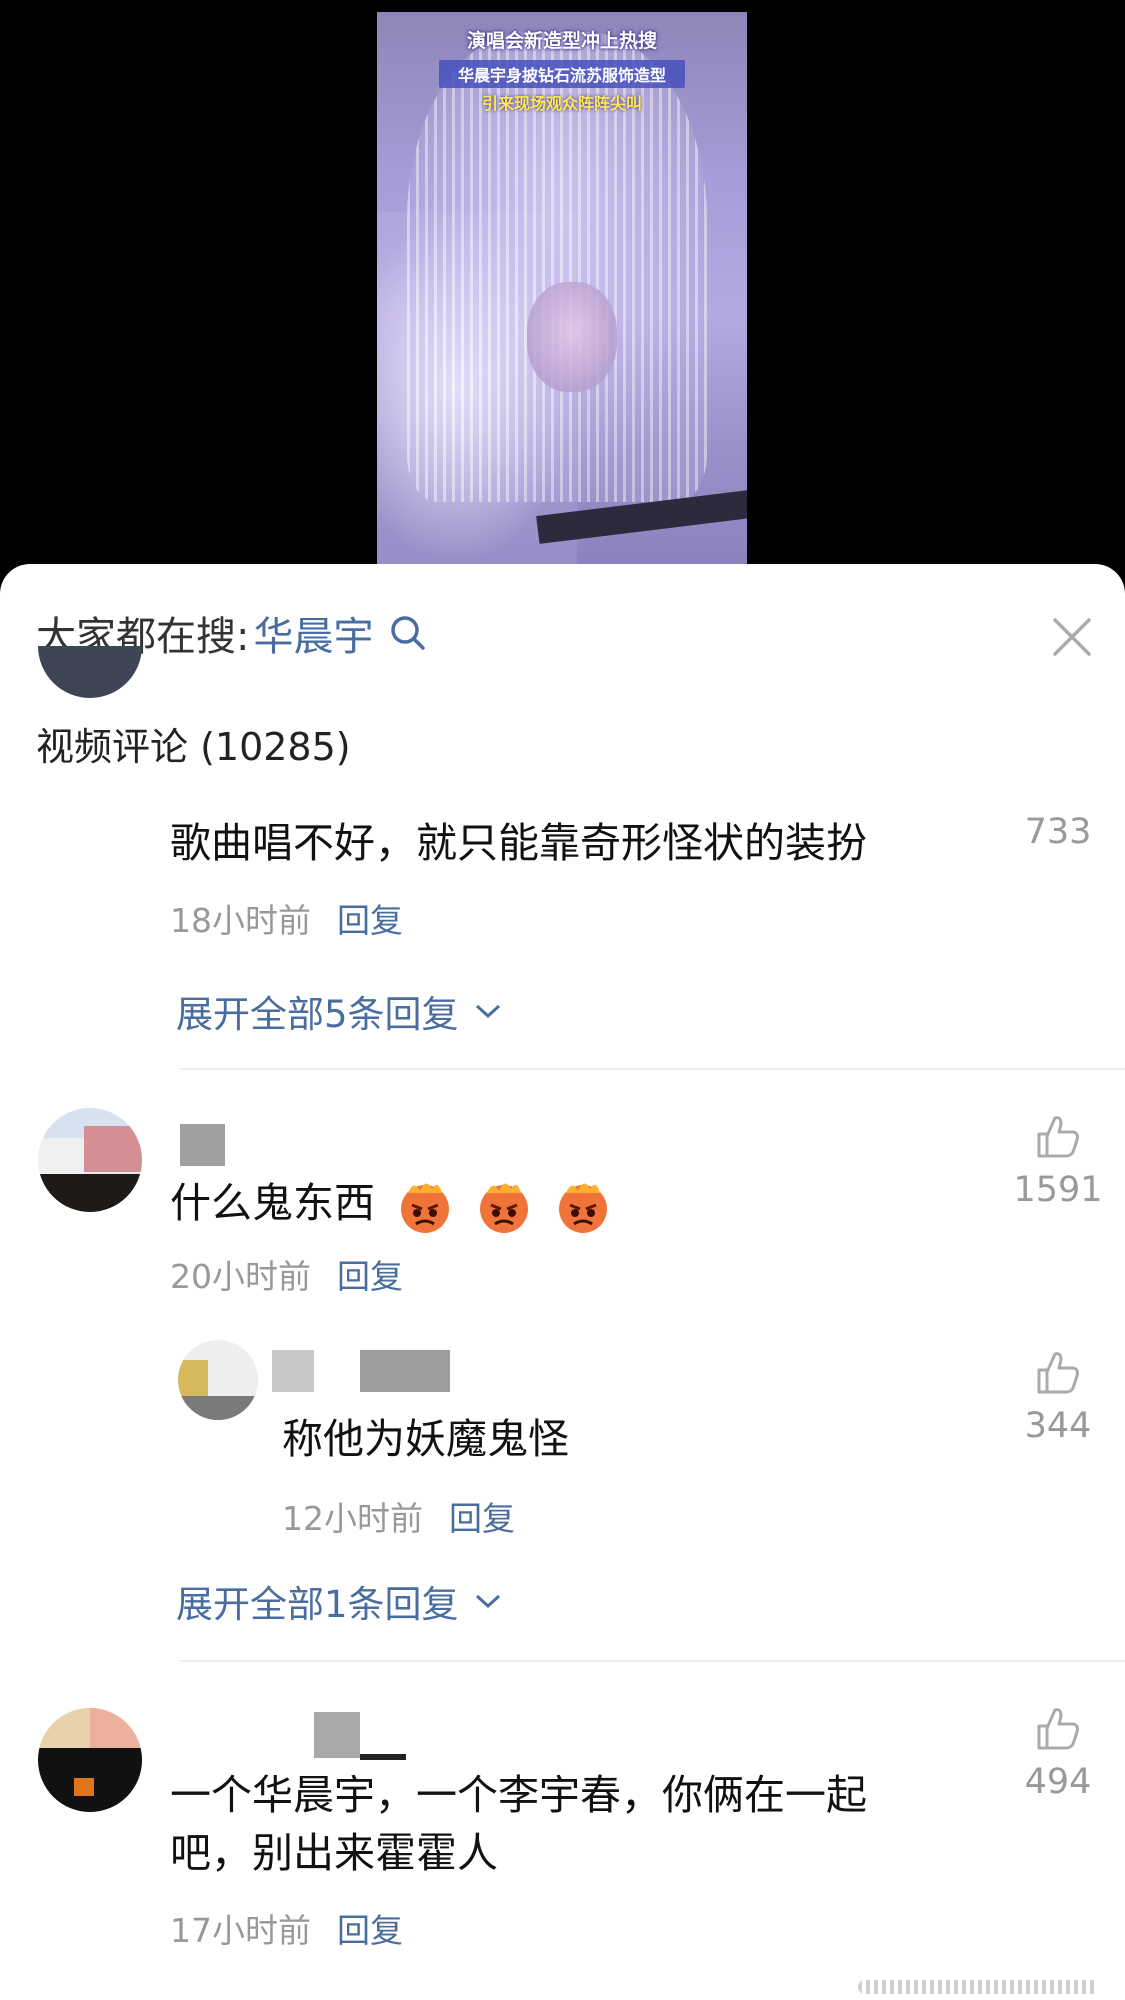 The height and width of the screenshot is (2000, 1125). What do you see at coordinates (425, 1439) in the screenshot?
I see `reply-text: 称他为妖魔鬼怪` at bounding box center [425, 1439].